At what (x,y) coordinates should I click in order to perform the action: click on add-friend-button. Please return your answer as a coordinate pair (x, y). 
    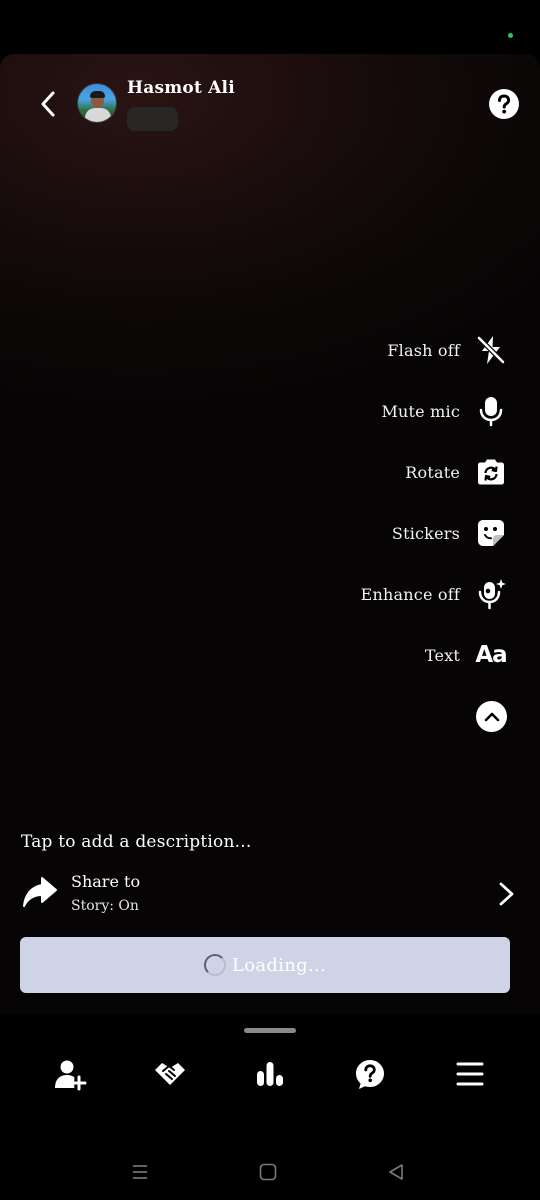
    Looking at the image, I should click on (70, 1074).